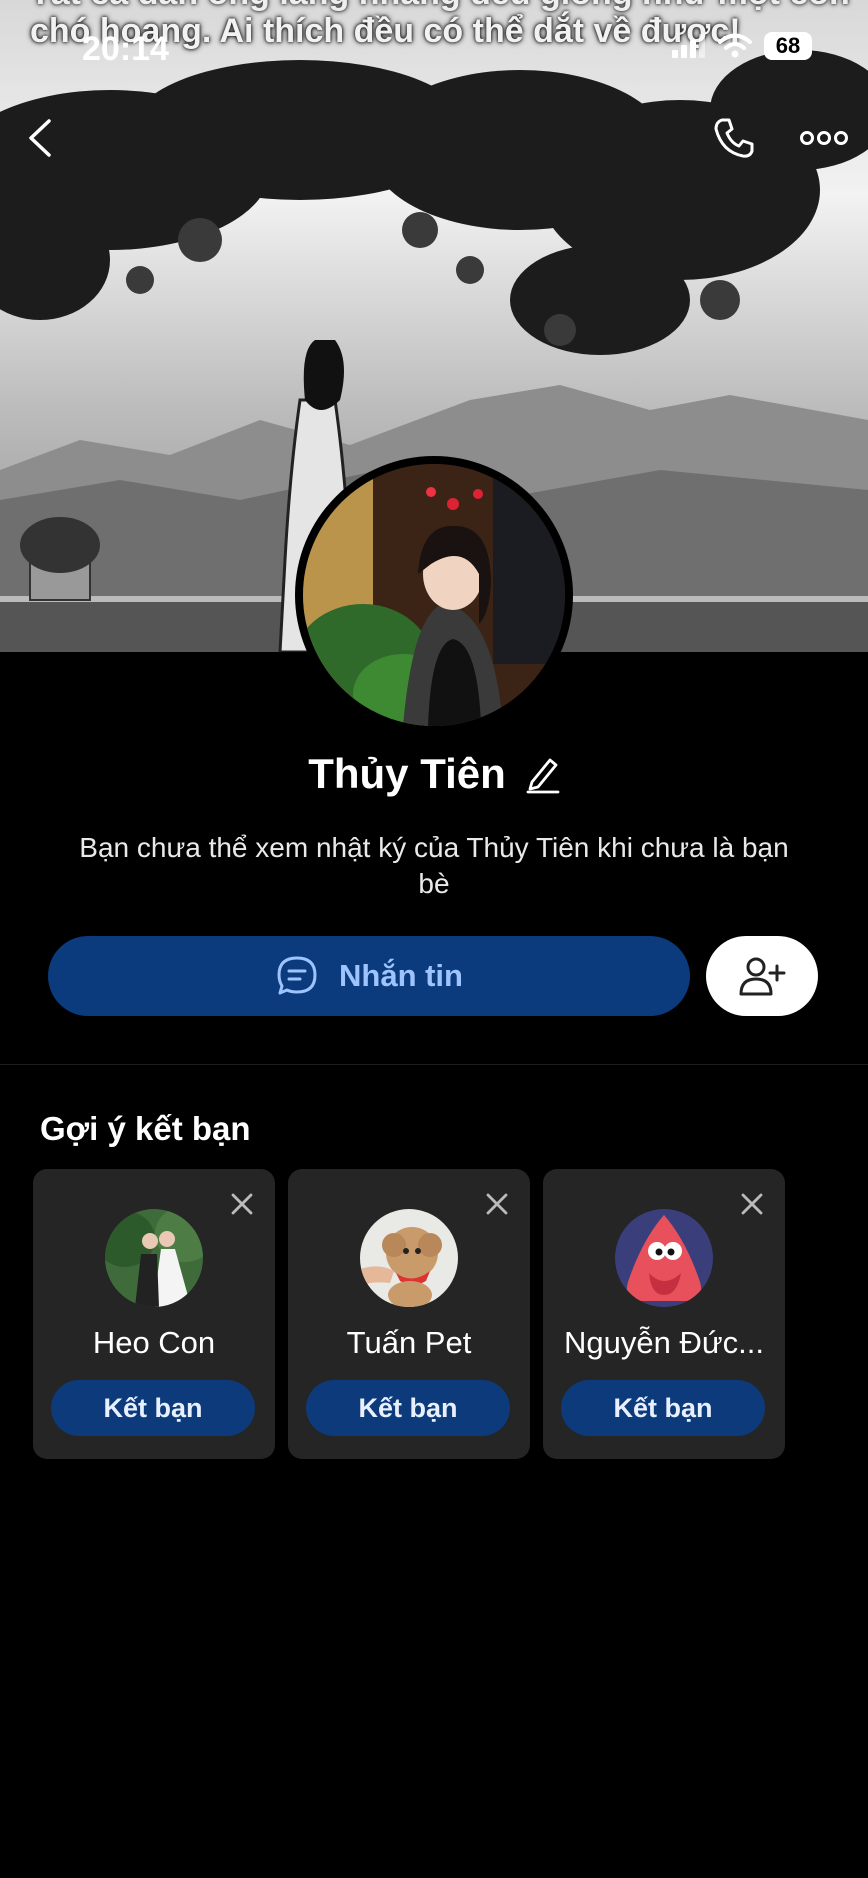 Image resolution: width=868 pixels, height=1878 pixels. Describe the element at coordinates (434, 1064) in the screenshot. I see `section-divider` at that location.